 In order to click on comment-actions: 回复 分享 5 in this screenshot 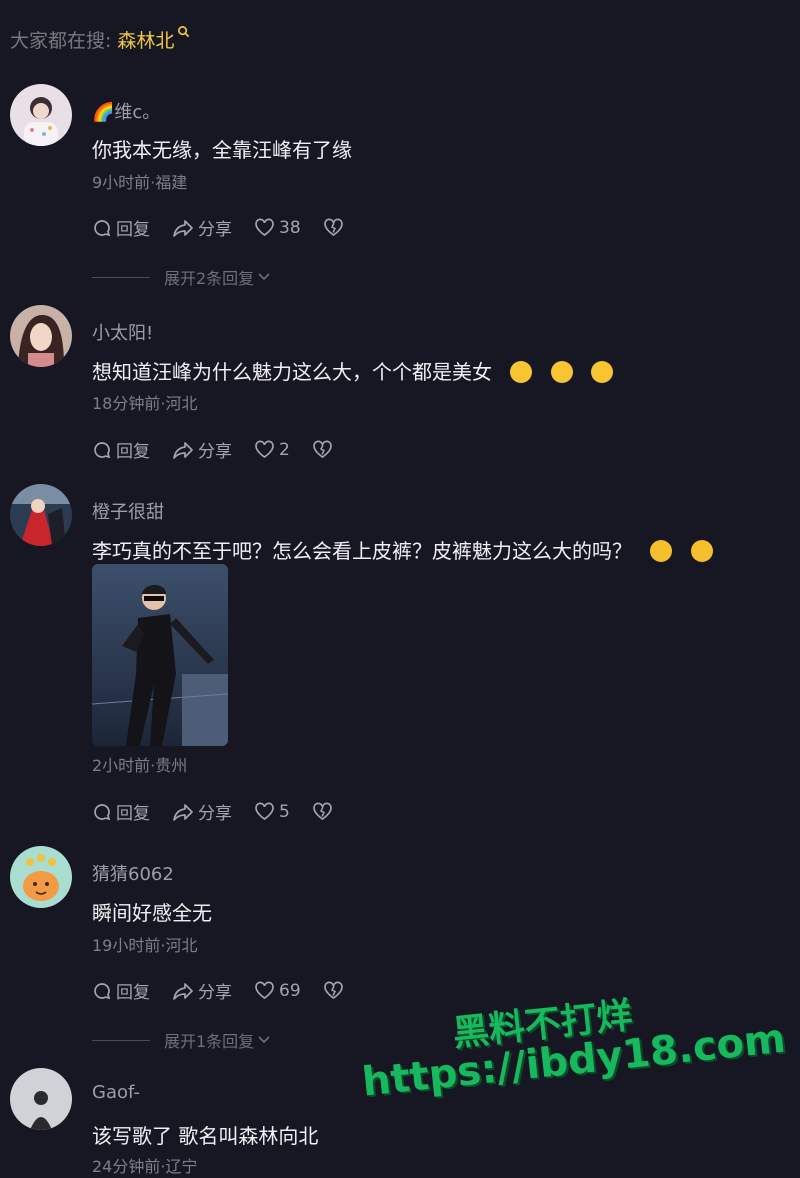, I will do `click(225, 811)`.